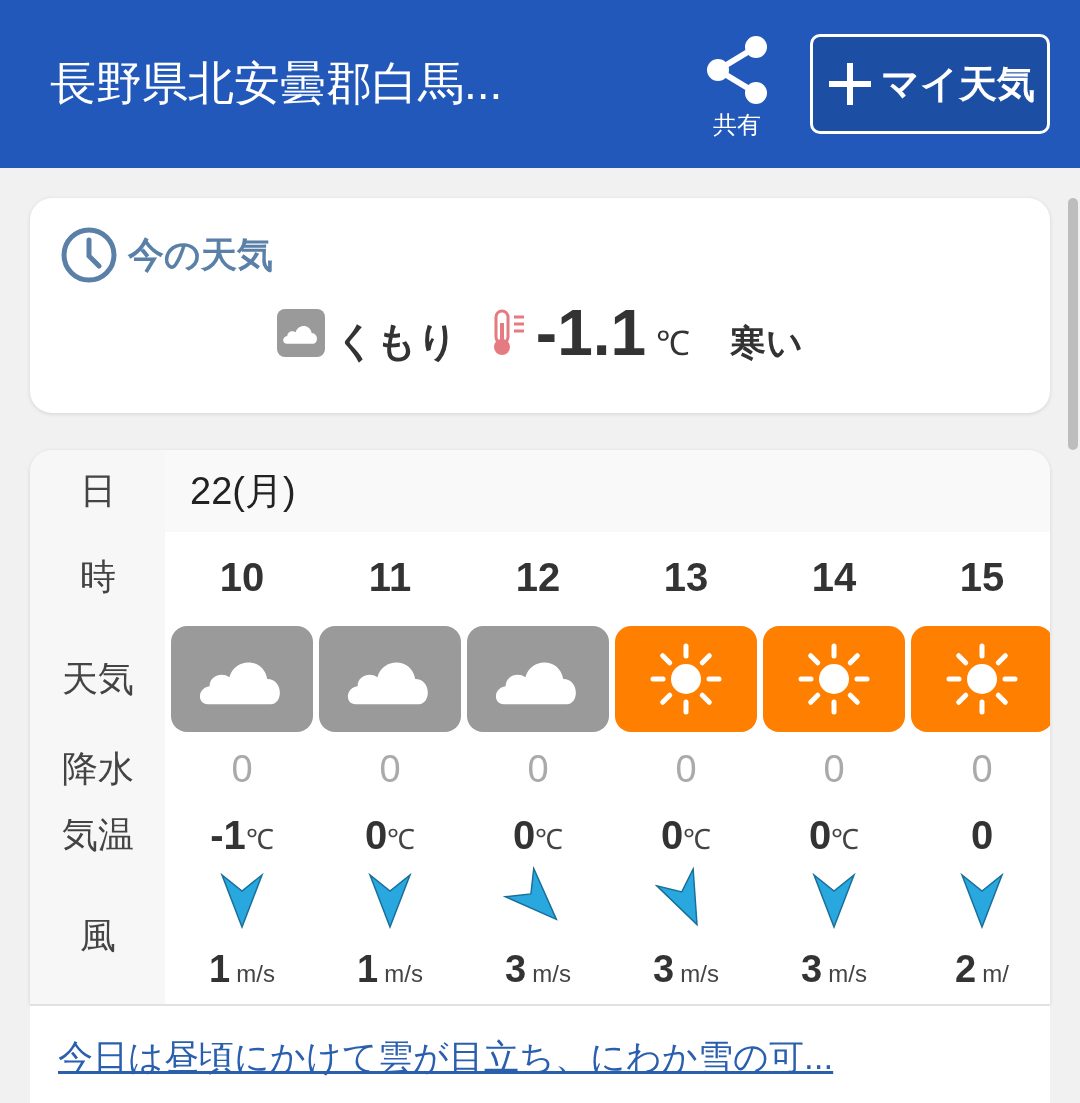 This screenshot has width=1080, height=1103. Describe the element at coordinates (243, 491) in the screenshot. I see `day-label: 22(月)` at that location.